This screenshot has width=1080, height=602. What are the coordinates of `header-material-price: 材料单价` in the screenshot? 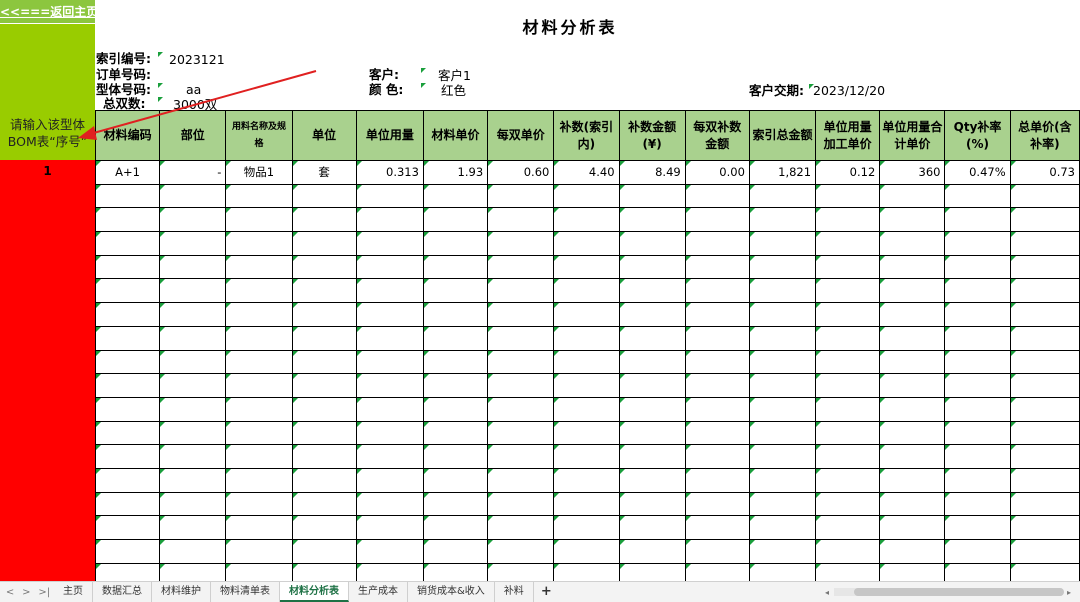 It's located at (455, 135).